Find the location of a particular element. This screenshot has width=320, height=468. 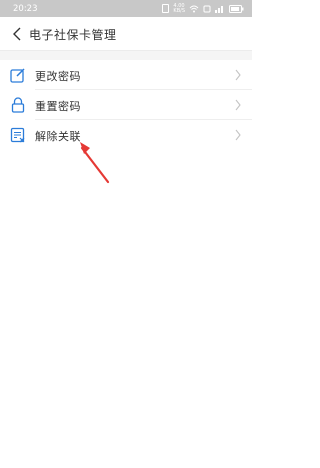

chevron-left-icon is located at coordinates (17, 34).